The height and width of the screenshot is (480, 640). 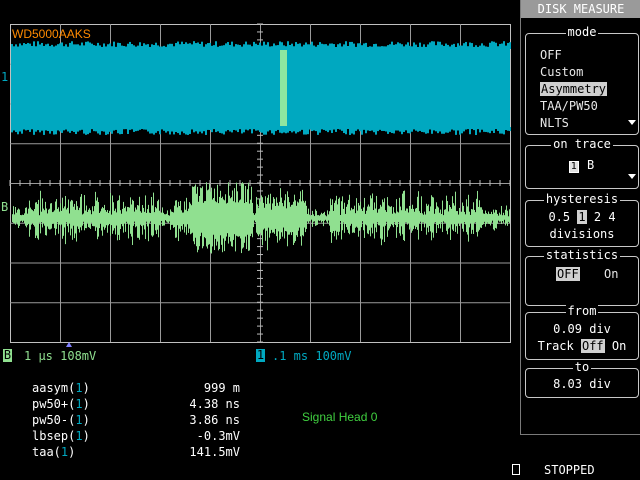 I want to click on statistics-section: statistics OFF On, so click(x=582, y=277).